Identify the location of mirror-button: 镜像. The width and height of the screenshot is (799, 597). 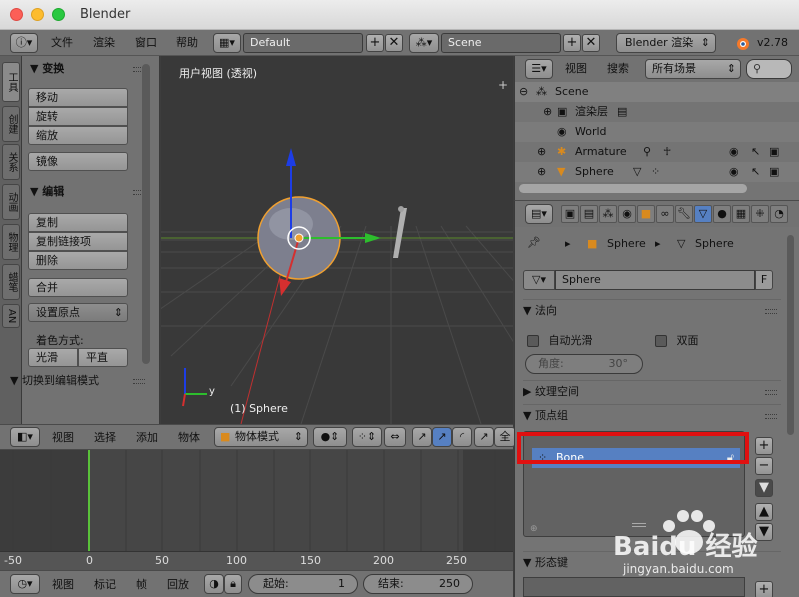
(78, 161).